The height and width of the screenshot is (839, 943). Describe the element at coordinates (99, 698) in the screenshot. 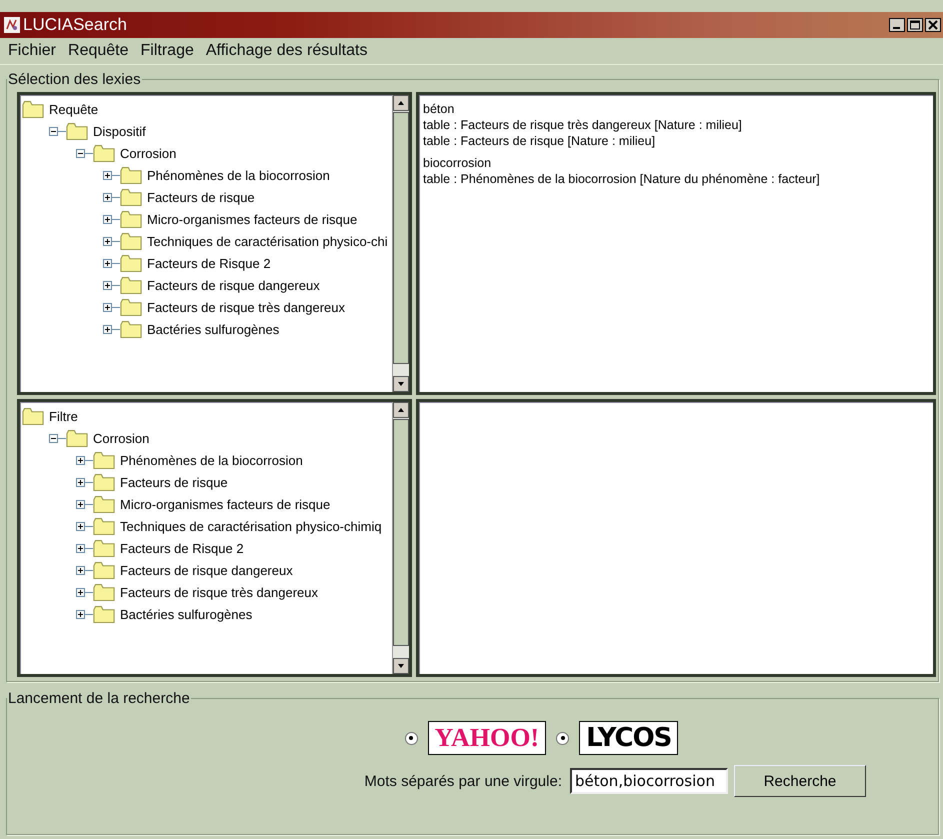

I see `group-title: Lancement de la recherche` at that location.